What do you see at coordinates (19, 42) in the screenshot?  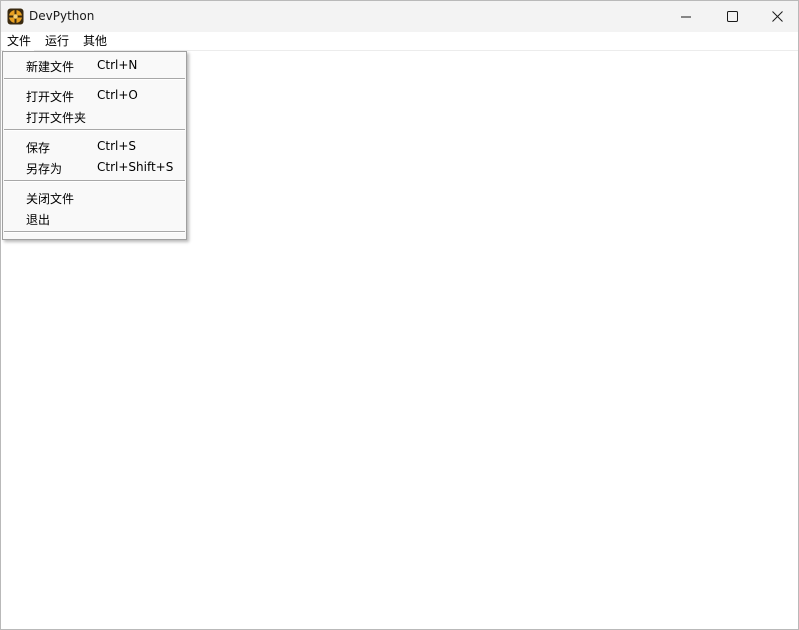 I see `menu-file: 文件` at bounding box center [19, 42].